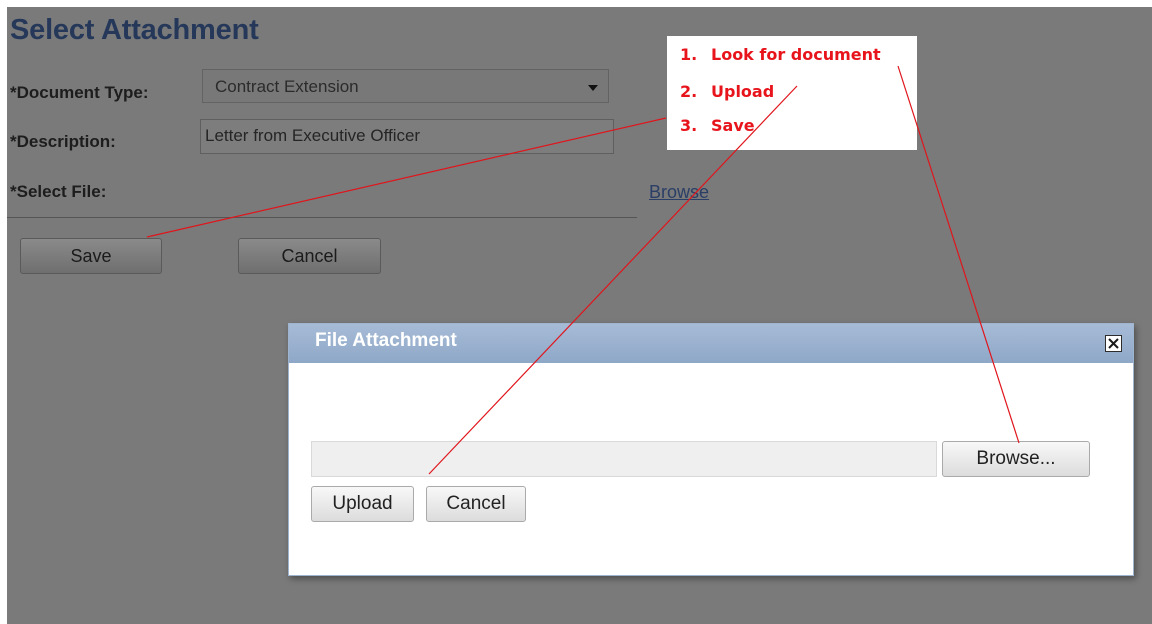  What do you see at coordinates (711, 343) in the screenshot?
I see `dialog-header: File Attachment` at bounding box center [711, 343].